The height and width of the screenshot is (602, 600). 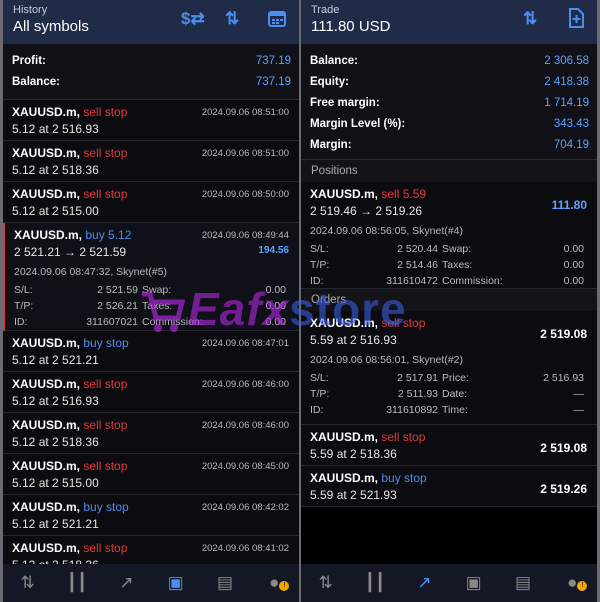 I want to click on position-profit: 111.80, so click(x=569, y=205).